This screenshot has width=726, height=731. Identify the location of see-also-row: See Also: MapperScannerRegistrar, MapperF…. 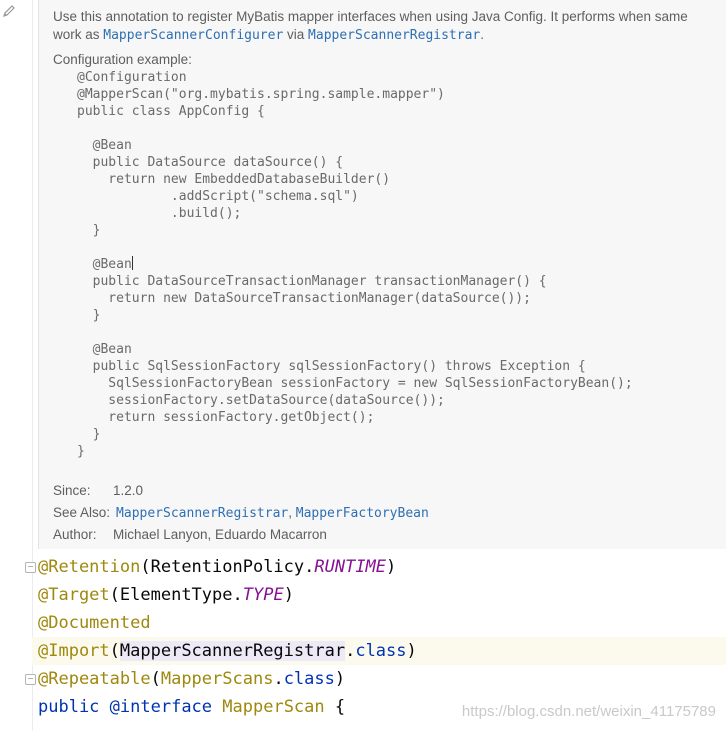
(241, 513).